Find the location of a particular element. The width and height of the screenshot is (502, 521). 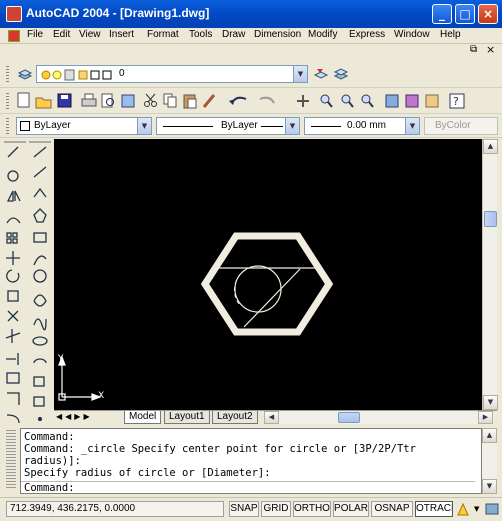

circle-shape is located at coordinates (258, 289).